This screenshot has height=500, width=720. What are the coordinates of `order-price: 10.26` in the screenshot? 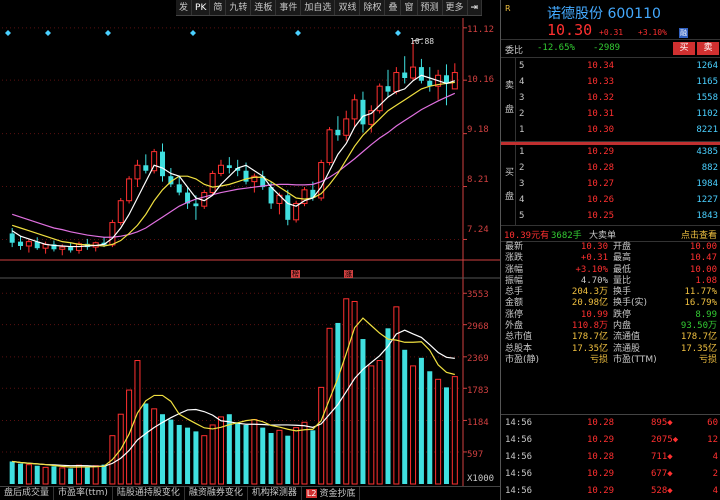 It's located at (601, 200).